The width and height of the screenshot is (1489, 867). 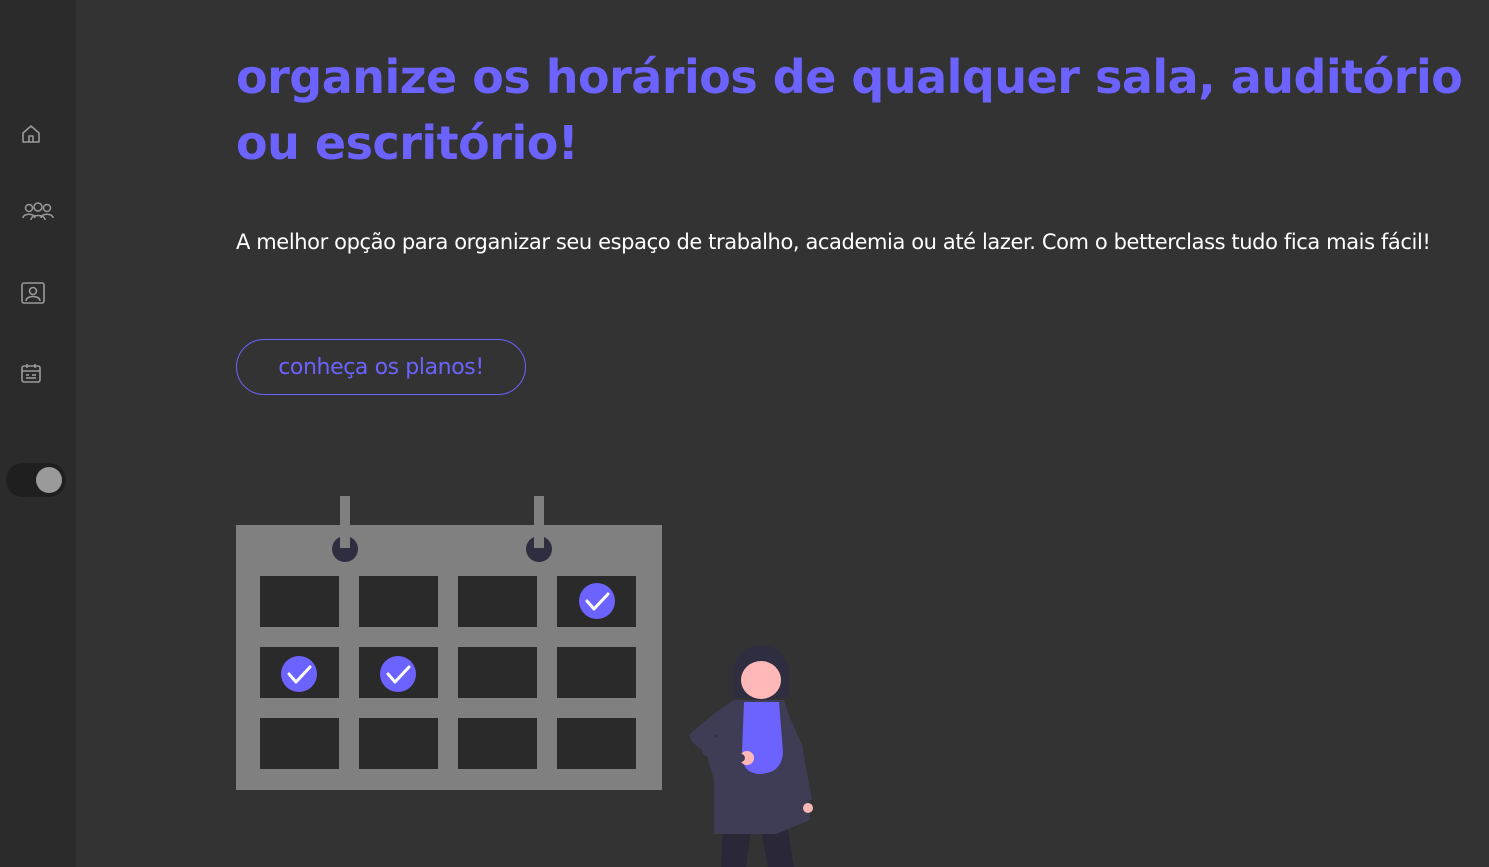 I want to click on person-figure, so click(x=751, y=756).